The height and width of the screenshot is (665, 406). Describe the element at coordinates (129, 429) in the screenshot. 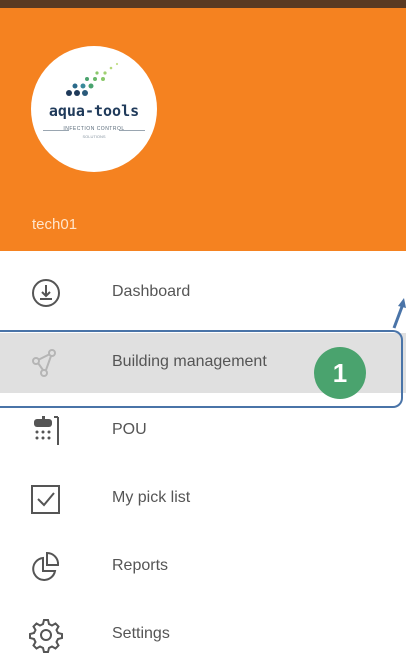

I see `menu-item-label: POU` at that location.